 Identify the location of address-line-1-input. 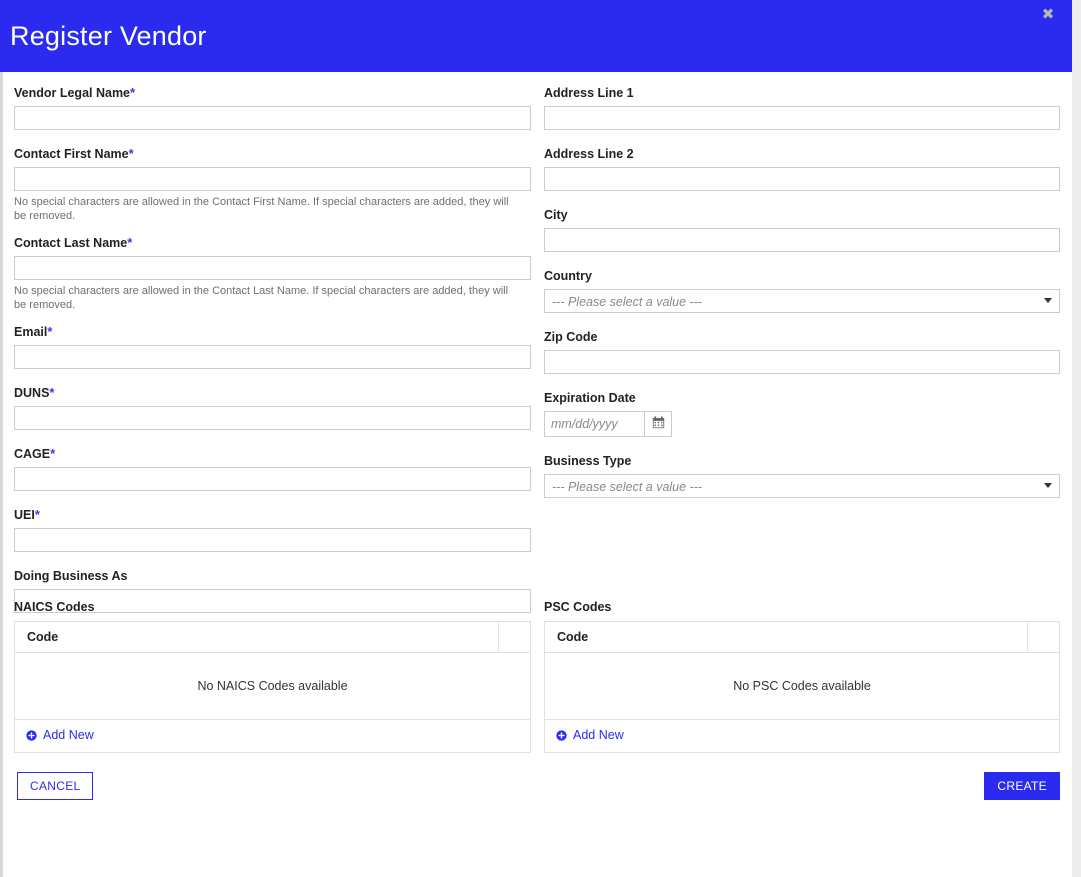
(802, 118).